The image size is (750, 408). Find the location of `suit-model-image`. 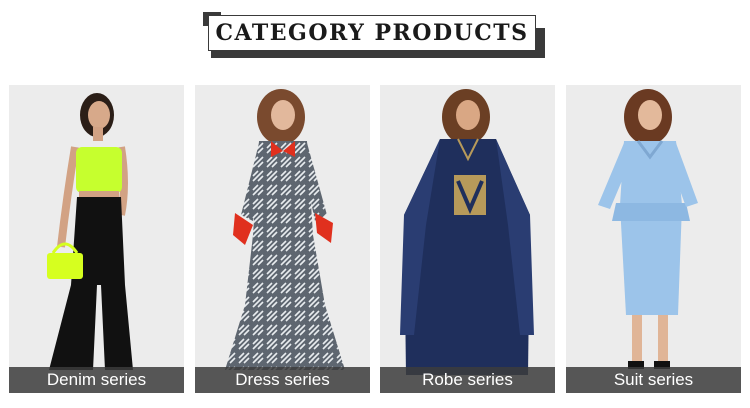

suit-model-image is located at coordinates (648, 229).